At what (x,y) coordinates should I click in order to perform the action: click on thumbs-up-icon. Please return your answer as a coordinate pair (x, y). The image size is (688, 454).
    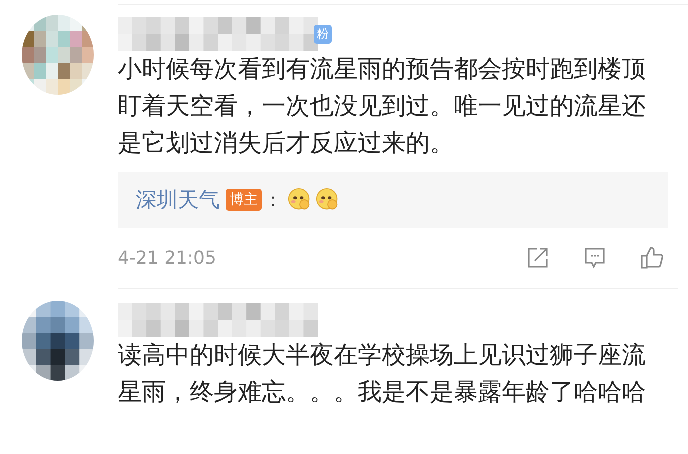
    Looking at the image, I should click on (652, 258).